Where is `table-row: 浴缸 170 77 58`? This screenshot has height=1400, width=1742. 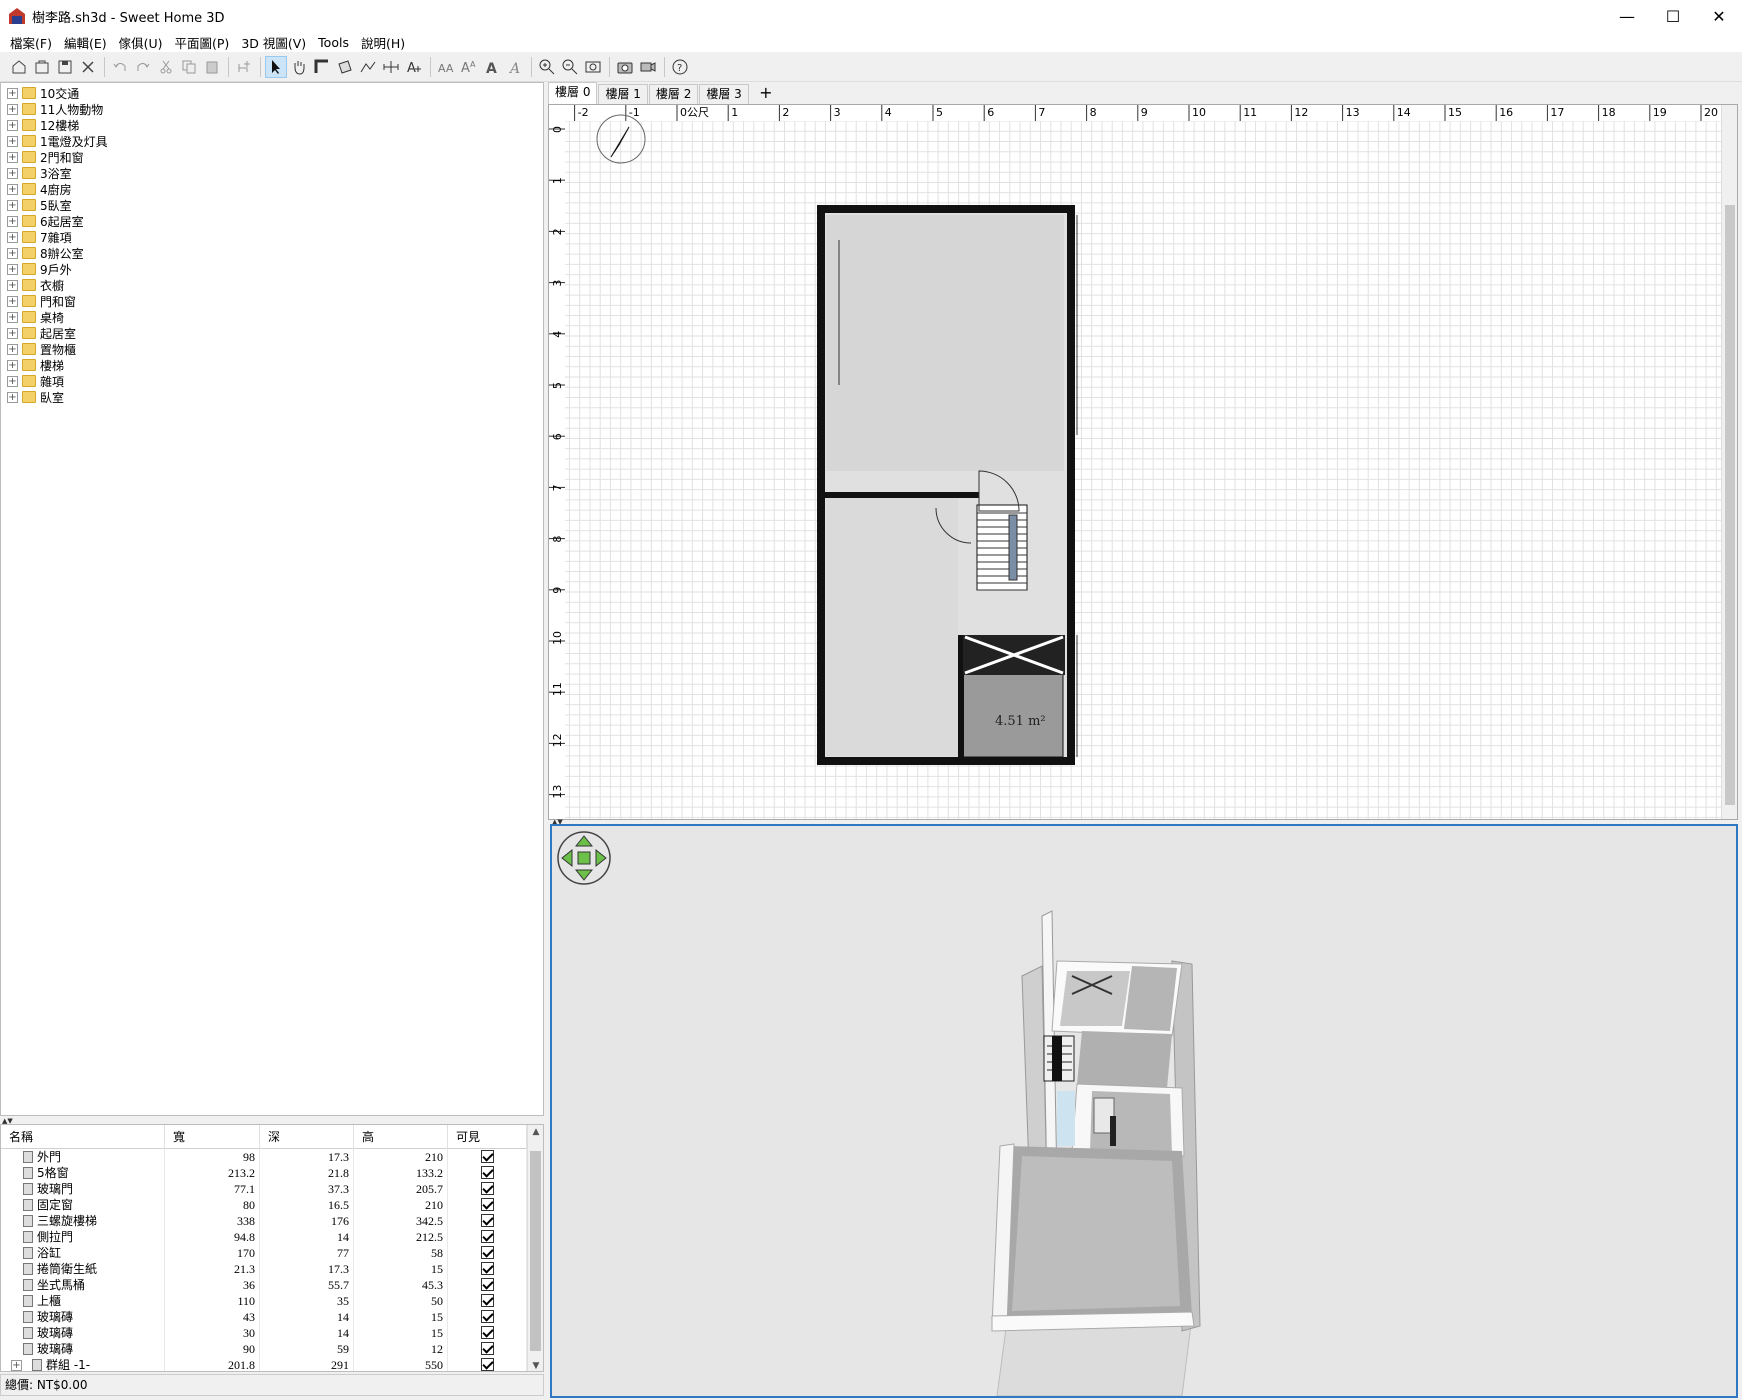 table-row: 浴缸 170 77 58 is located at coordinates (264, 1253).